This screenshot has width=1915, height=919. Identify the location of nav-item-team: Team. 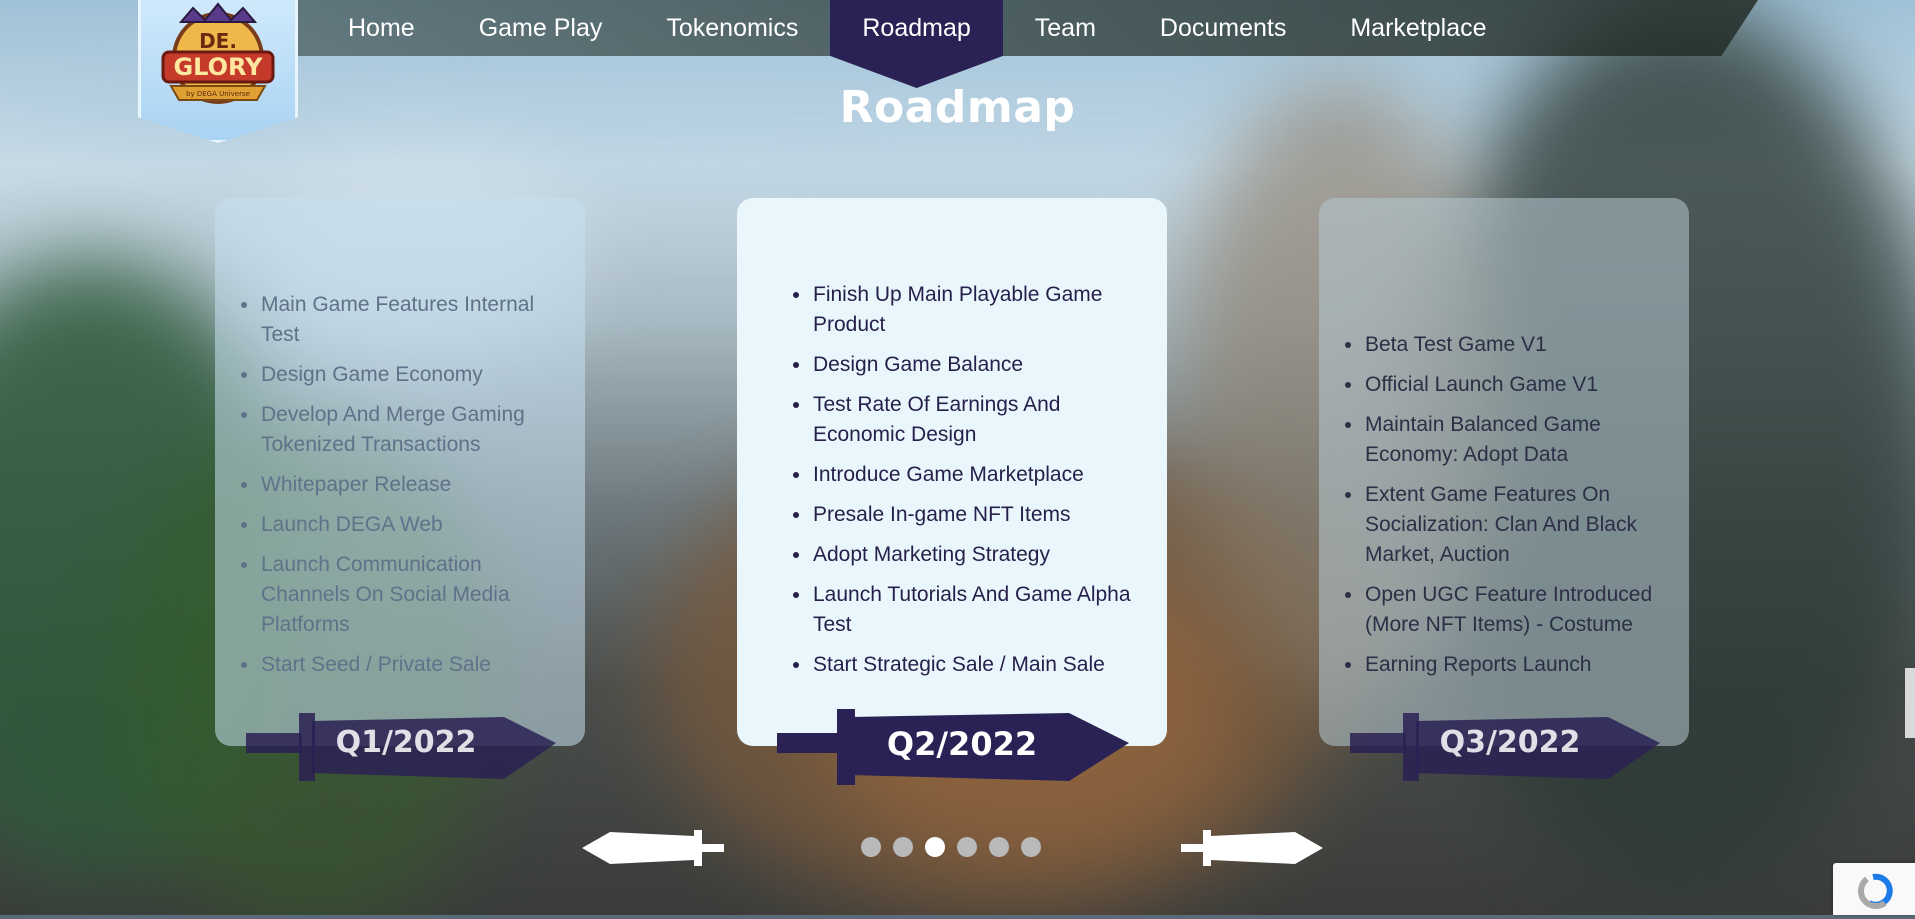
(1065, 28).